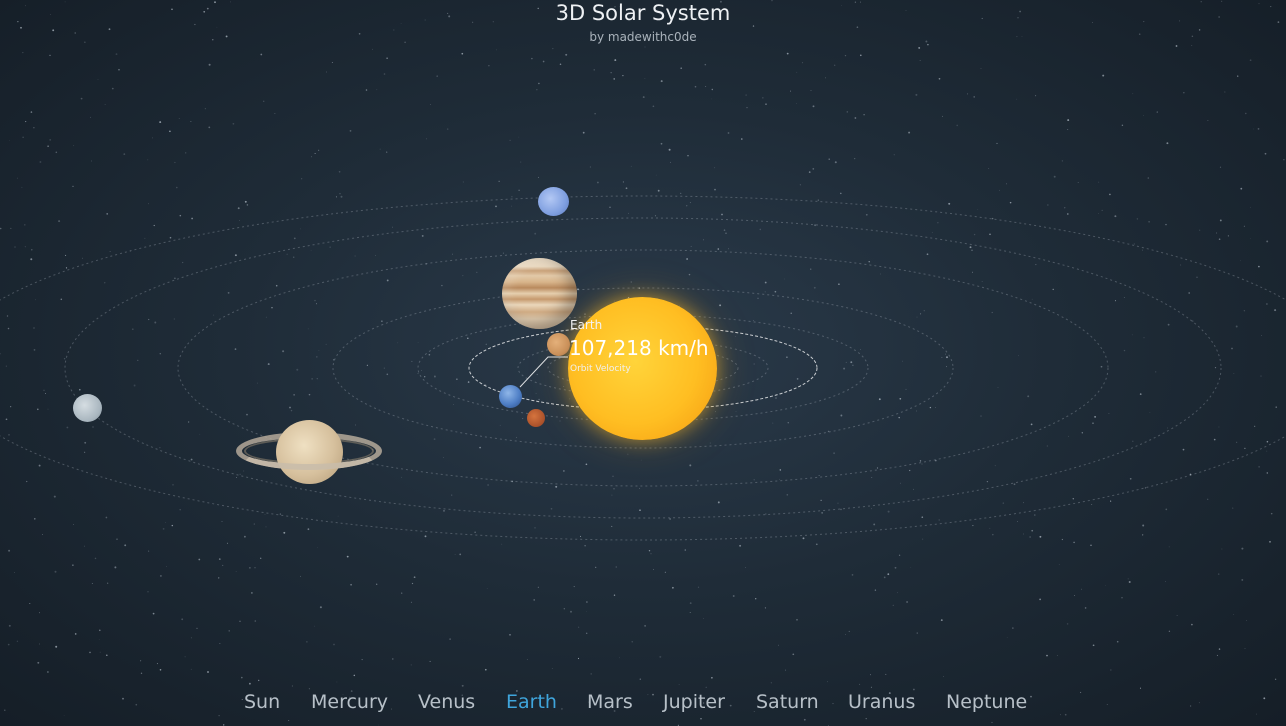  I want to click on nav-item-mercury: Mercury, so click(349, 702).